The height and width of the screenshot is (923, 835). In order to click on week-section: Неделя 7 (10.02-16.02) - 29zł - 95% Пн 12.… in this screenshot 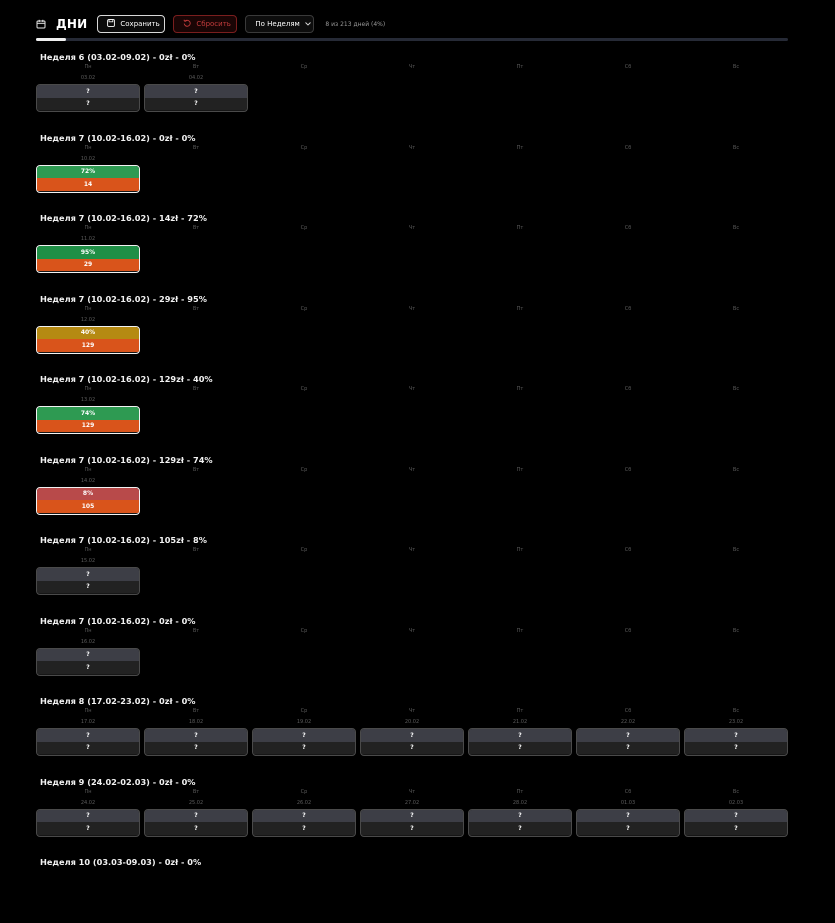, I will do `click(412, 327)`.